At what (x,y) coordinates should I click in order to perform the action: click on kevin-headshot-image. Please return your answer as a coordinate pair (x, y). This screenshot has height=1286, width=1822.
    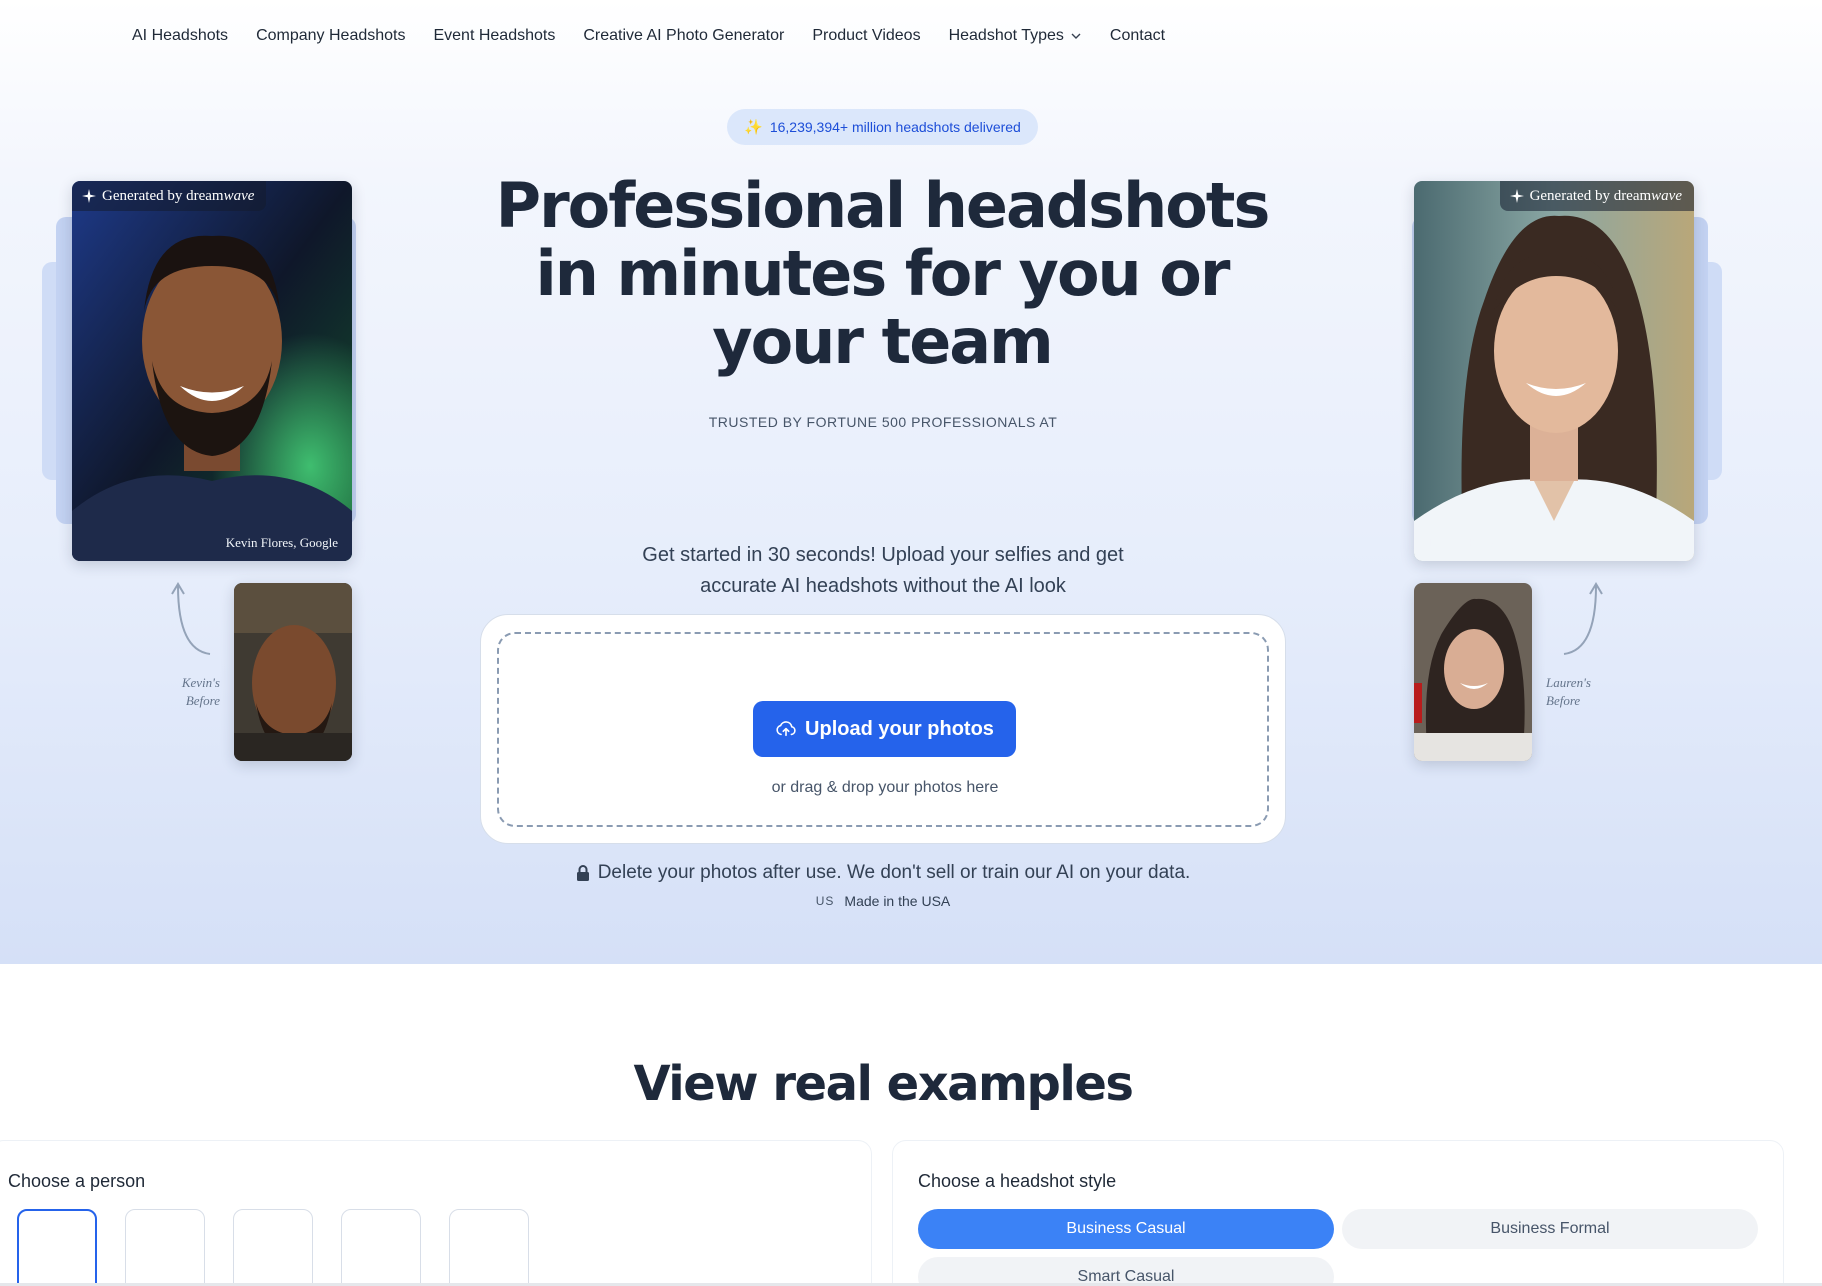
    Looking at the image, I should click on (212, 371).